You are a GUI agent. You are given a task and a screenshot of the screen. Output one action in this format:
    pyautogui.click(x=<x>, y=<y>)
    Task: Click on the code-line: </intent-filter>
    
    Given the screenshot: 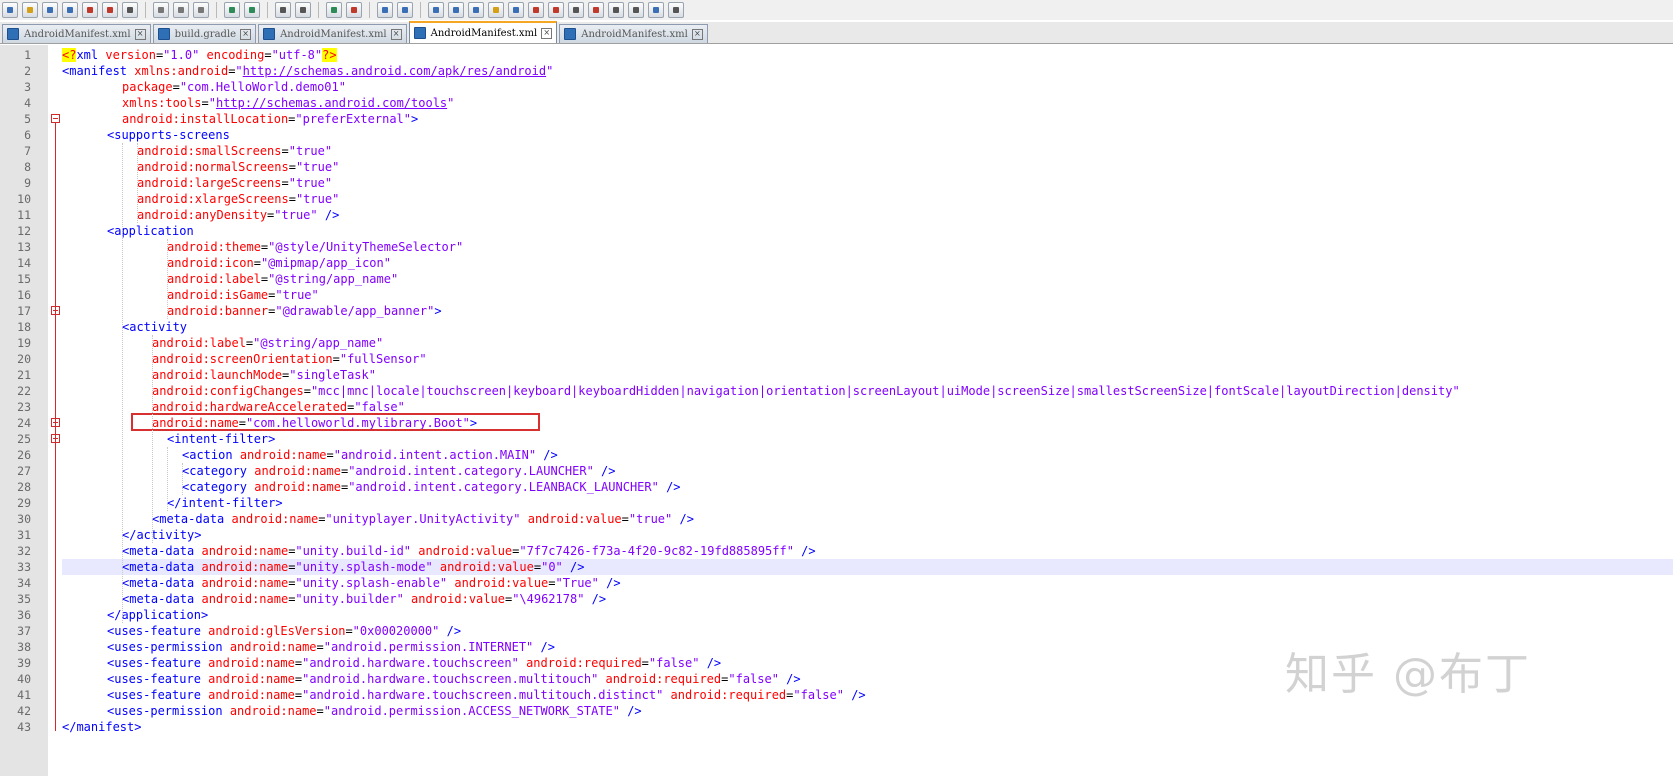 What is the action you would take?
    pyautogui.click(x=225, y=503)
    